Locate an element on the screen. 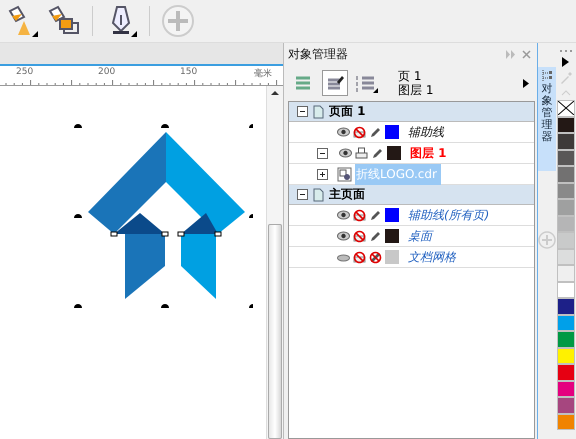 The width and height of the screenshot is (576, 439). layer-row: 辅助线 is located at coordinates (411, 132).